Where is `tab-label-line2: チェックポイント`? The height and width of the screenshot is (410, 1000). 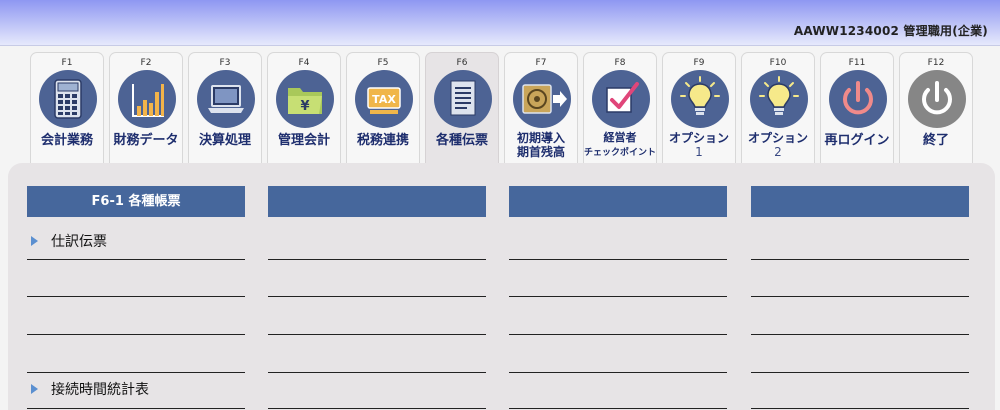 tab-label-line2: チェックポイント is located at coordinates (620, 153).